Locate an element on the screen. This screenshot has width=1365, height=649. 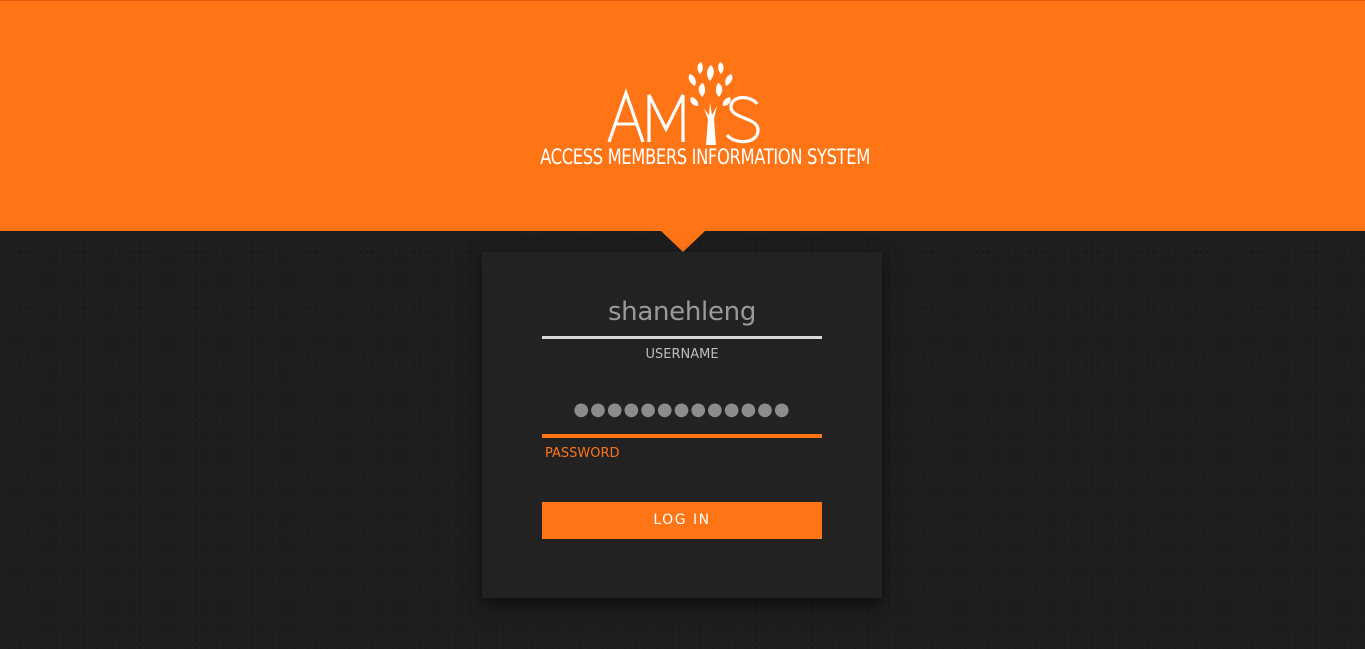
amis-tree-logo-icon is located at coordinates (683, 103).